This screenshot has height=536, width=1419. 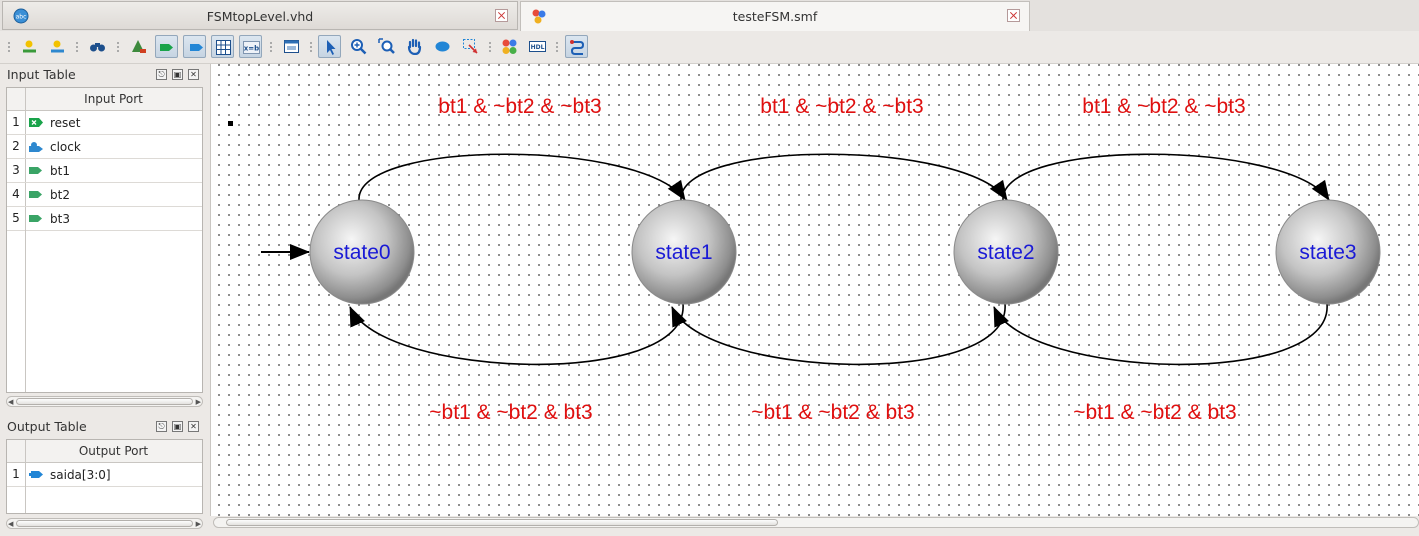 What do you see at coordinates (329, 46) in the screenshot?
I see `select-tool-button` at bounding box center [329, 46].